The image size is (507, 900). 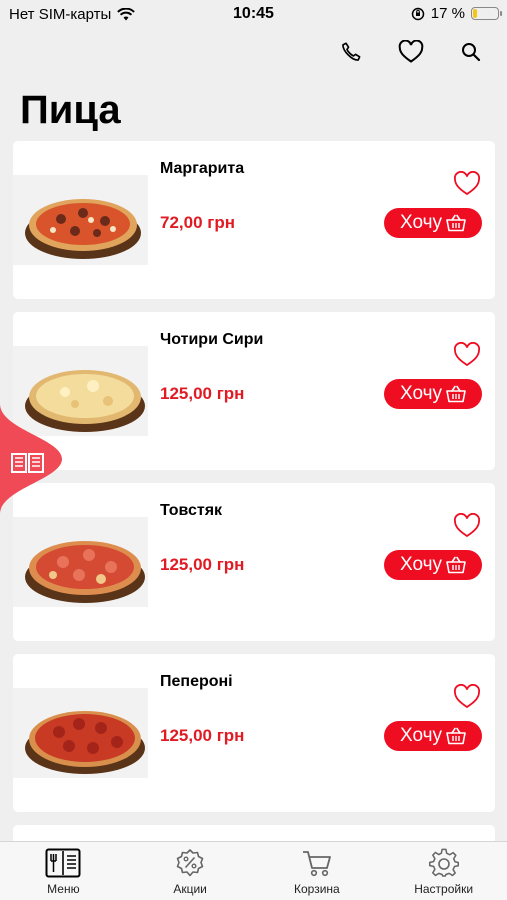 I want to click on battery-percent: 17 %, so click(x=447, y=13).